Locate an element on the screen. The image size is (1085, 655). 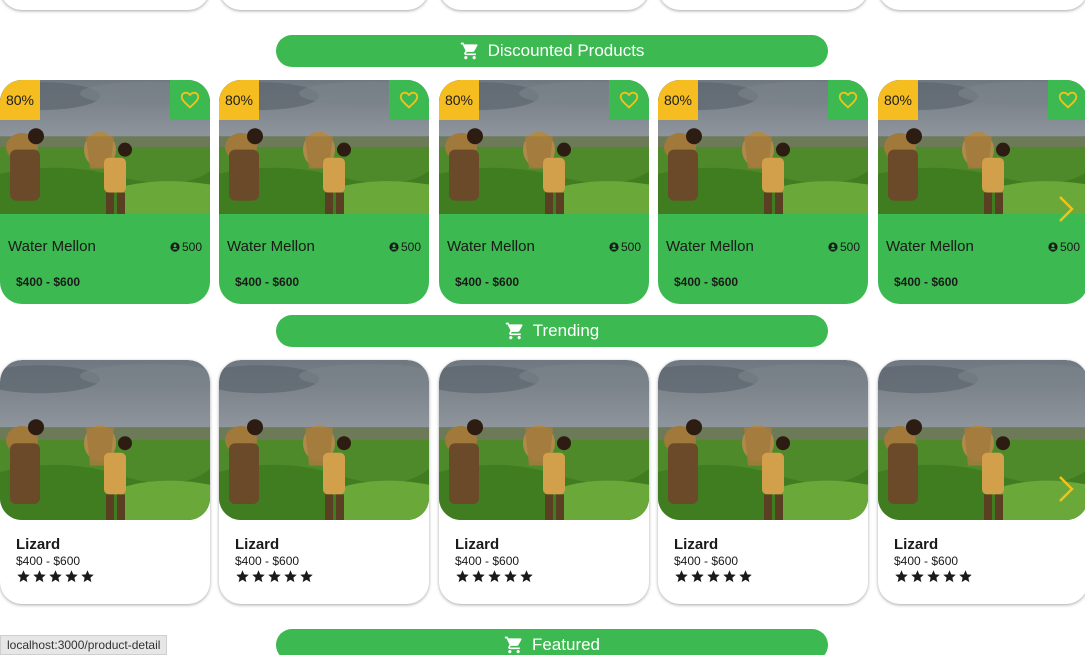
section-banner-featured: Featured is located at coordinates (552, 642).